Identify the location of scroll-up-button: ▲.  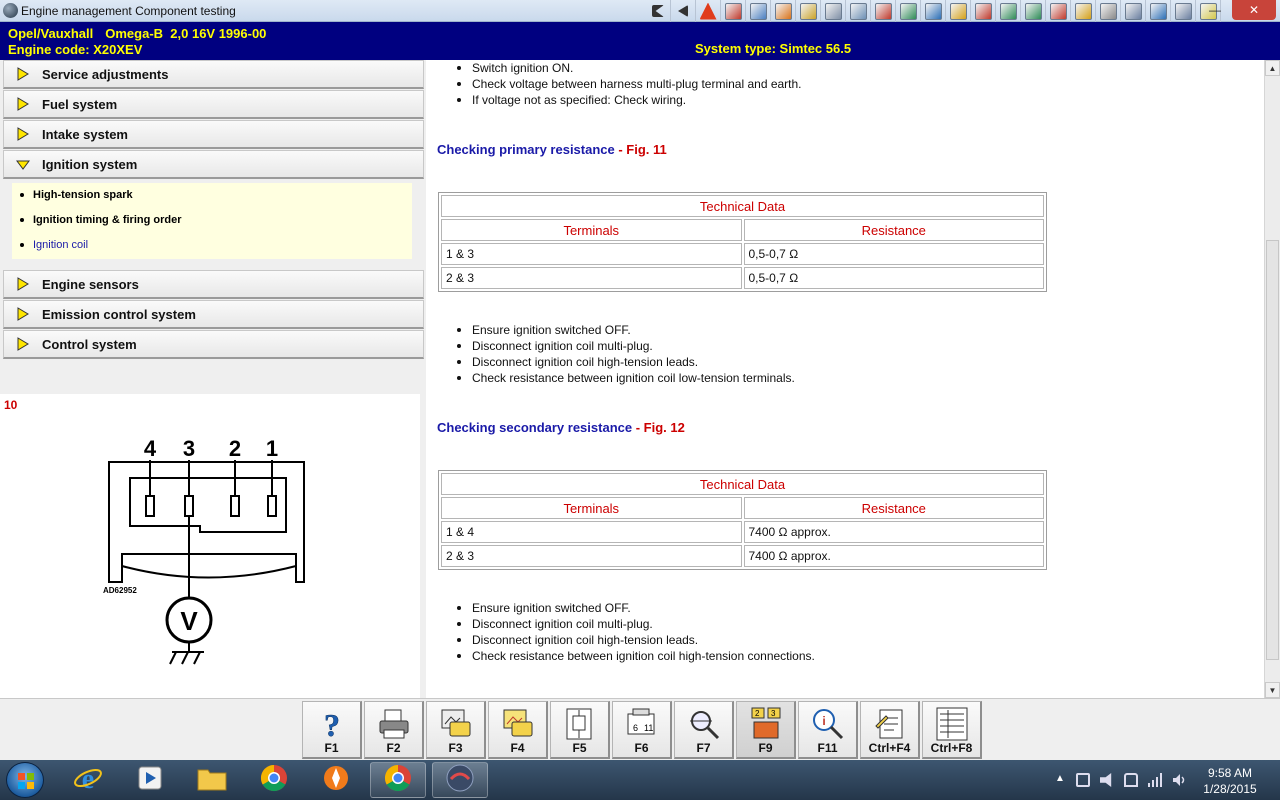
(1272, 68).